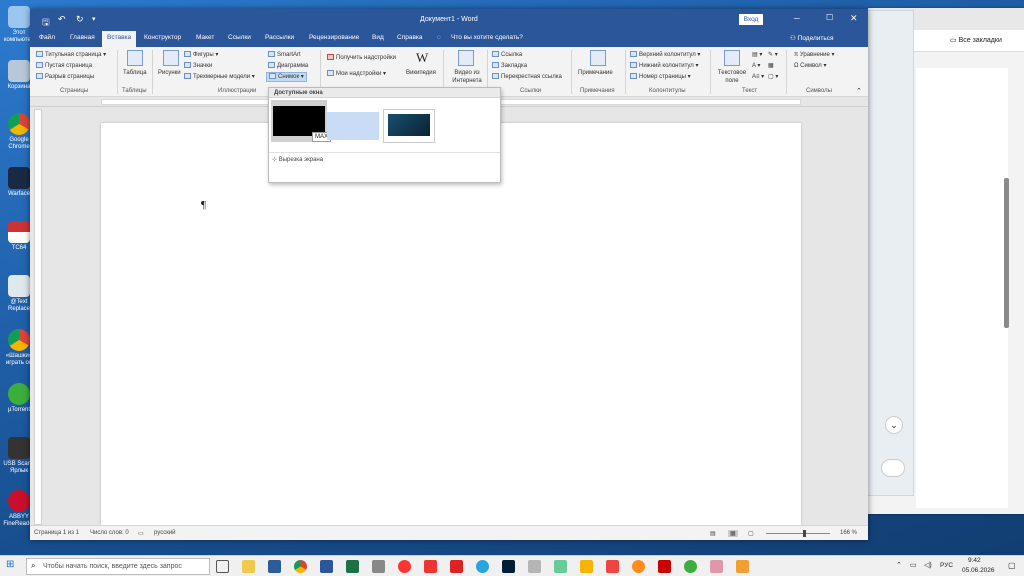 The image size is (1024, 576). What do you see at coordinates (894, 425) in the screenshot?
I see `chevron-down-icon: ⌄` at bounding box center [894, 425].